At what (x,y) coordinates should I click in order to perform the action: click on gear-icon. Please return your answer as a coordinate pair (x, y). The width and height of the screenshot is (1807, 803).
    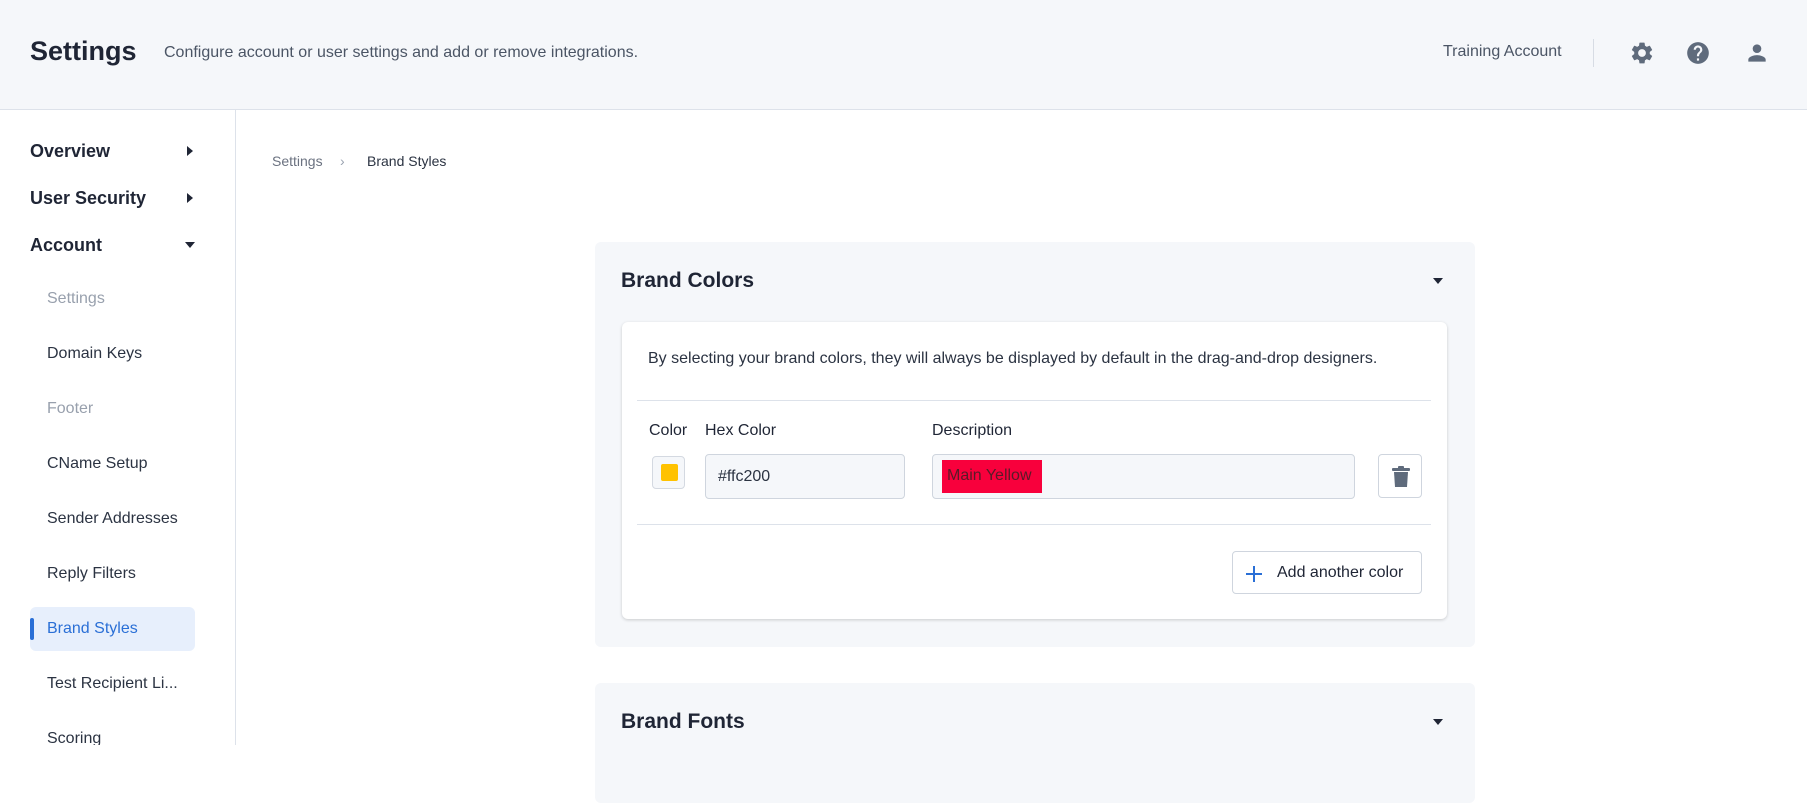
    Looking at the image, I should click on (1642, 53).